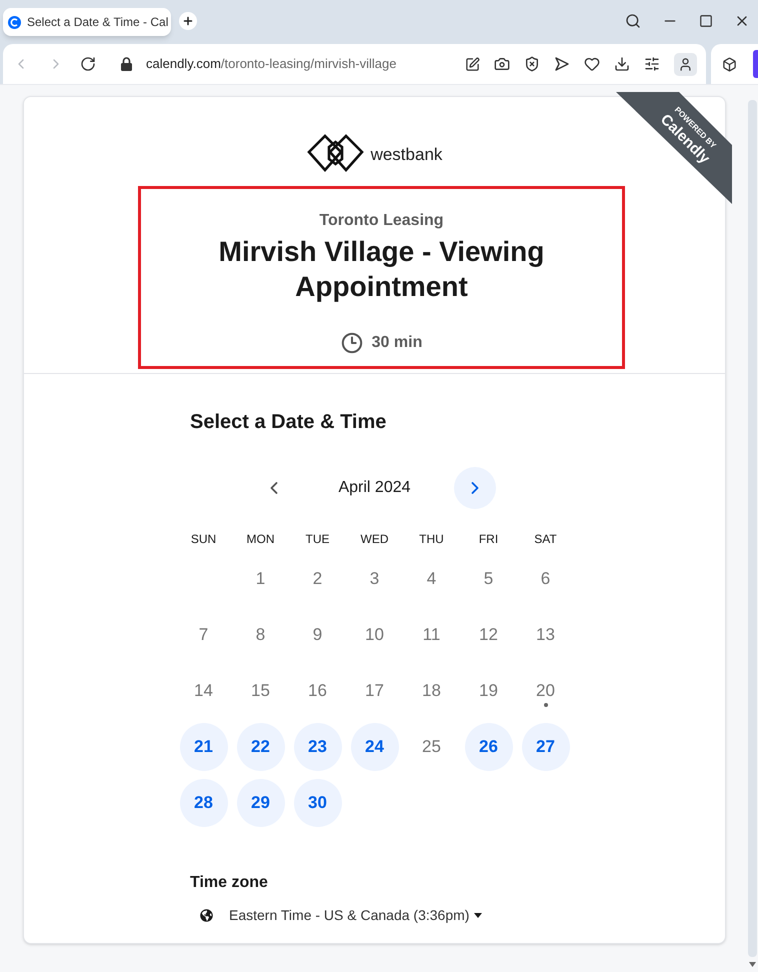  I want to click on cube-icon, so click(729, 64).